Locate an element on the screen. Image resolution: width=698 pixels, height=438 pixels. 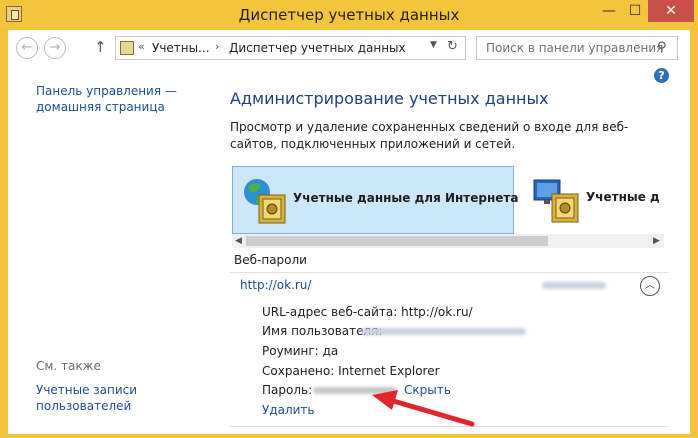
back-button: ← is located at coordinates (27, 48).